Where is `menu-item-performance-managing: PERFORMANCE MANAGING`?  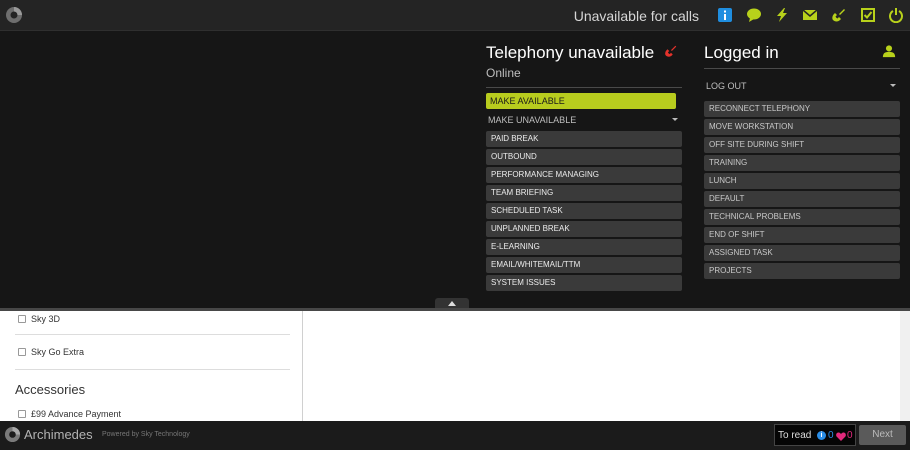
menu-item-performance-managing: PERFORMANCE MANAGING is located at coordinates (584, 175).